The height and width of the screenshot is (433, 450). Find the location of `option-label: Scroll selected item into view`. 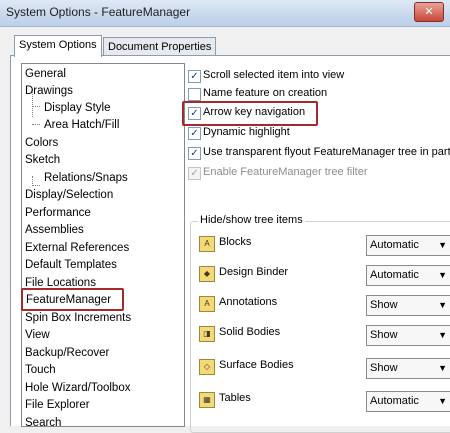

option-label: Scroll selected item into view is located at coordinates (274, 75).